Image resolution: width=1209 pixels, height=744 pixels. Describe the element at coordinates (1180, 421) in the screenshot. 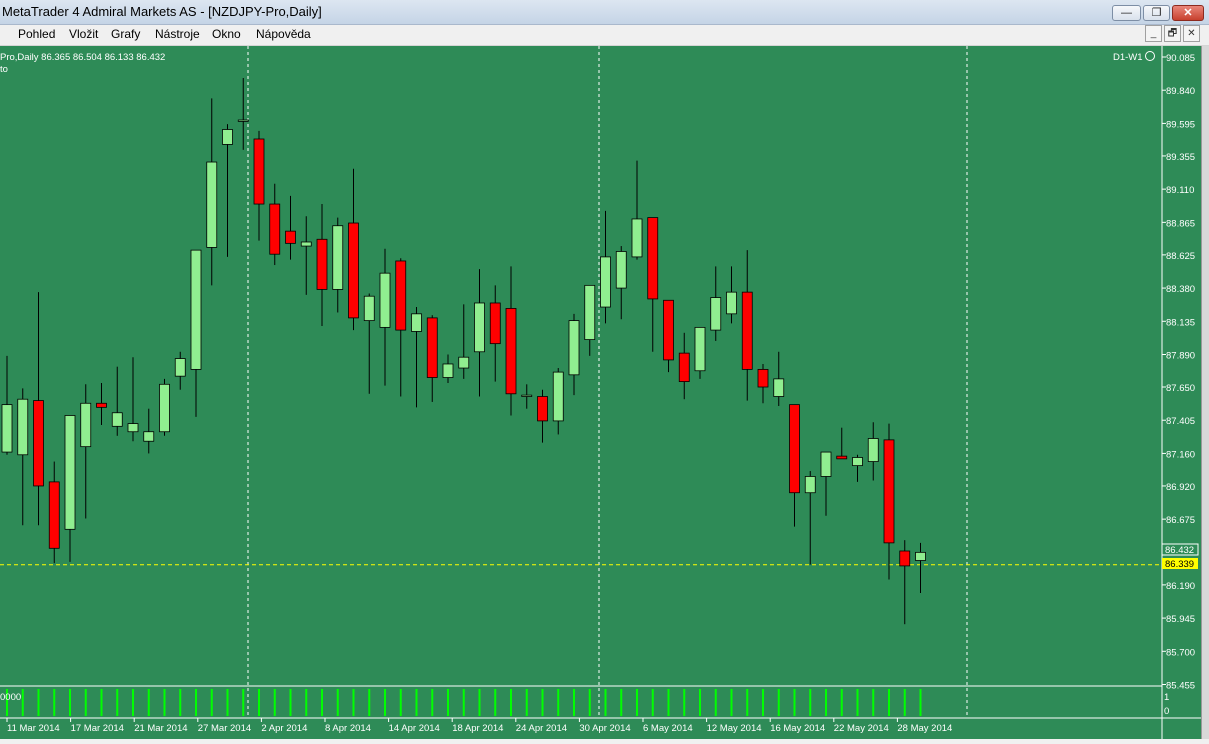

I see `y-tick-label: 87.405` at that location.